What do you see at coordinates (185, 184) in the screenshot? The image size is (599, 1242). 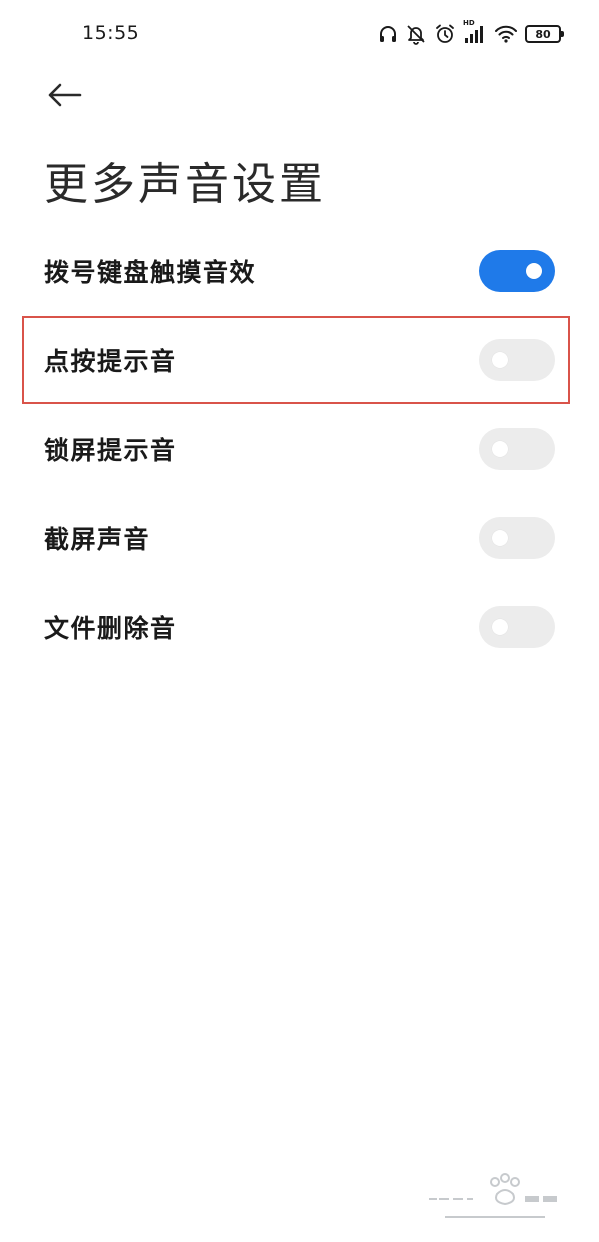 I see `page-title: 更多声音设置` at bounding box center [185, 184].